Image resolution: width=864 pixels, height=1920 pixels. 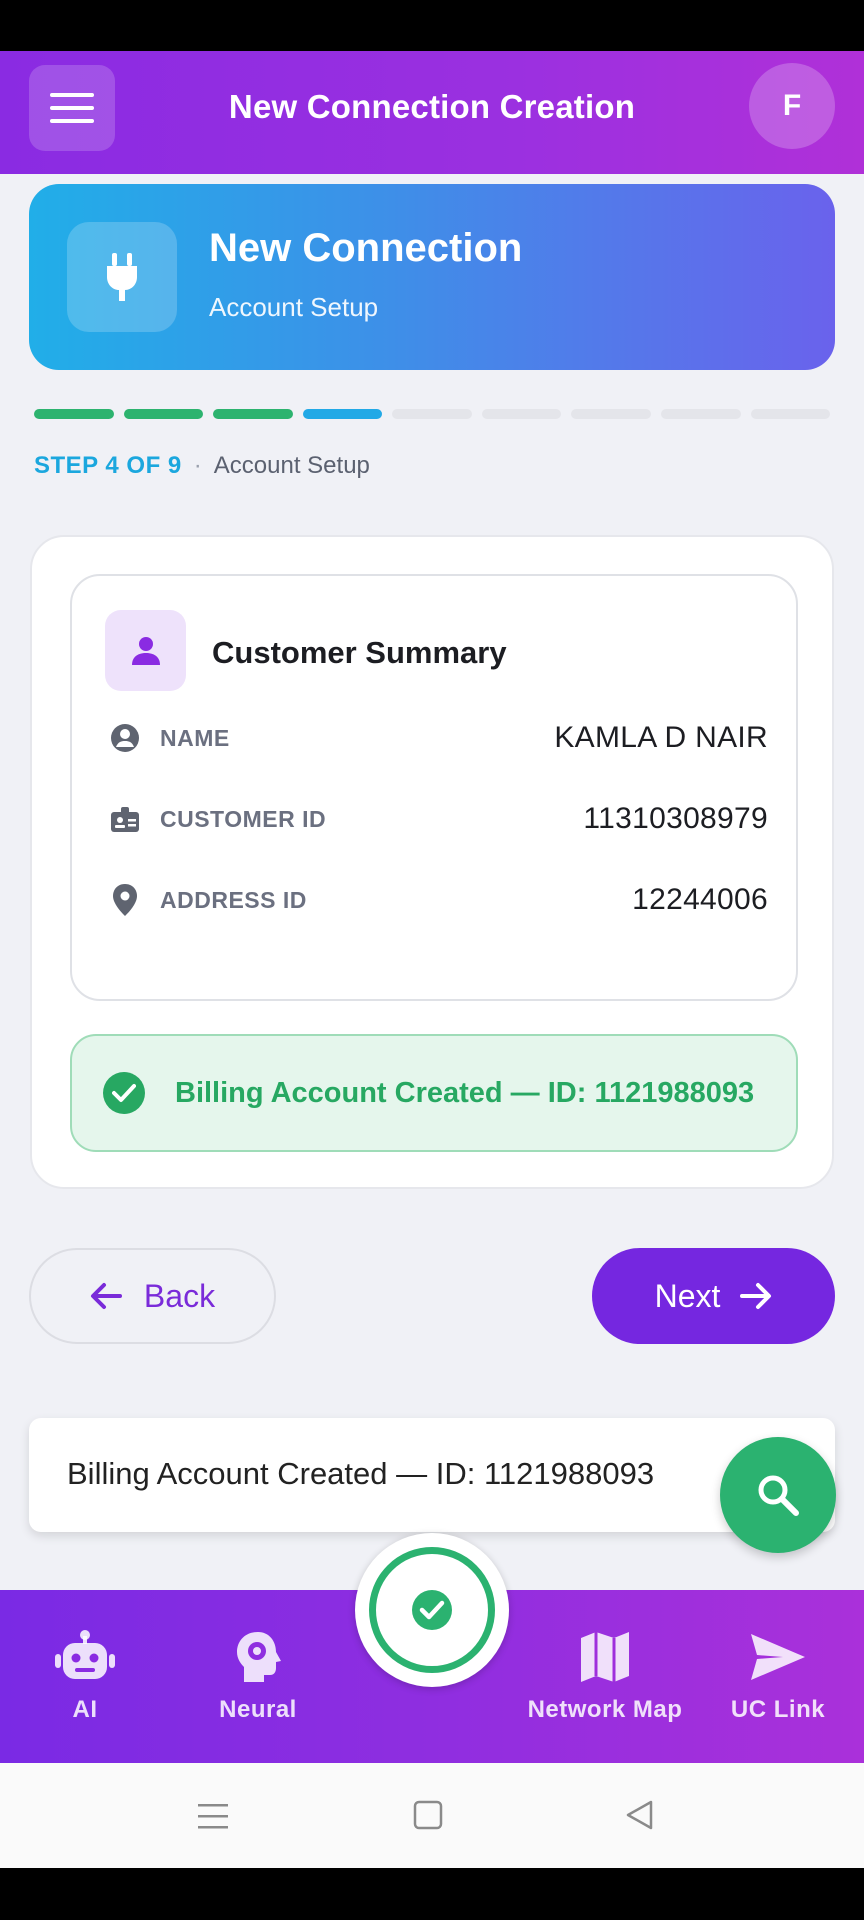 What do you see at coordinates (661, 737) in the screenshot?
I see `row-value: KAMLA D NAIR` at bounding box center [661, 737].